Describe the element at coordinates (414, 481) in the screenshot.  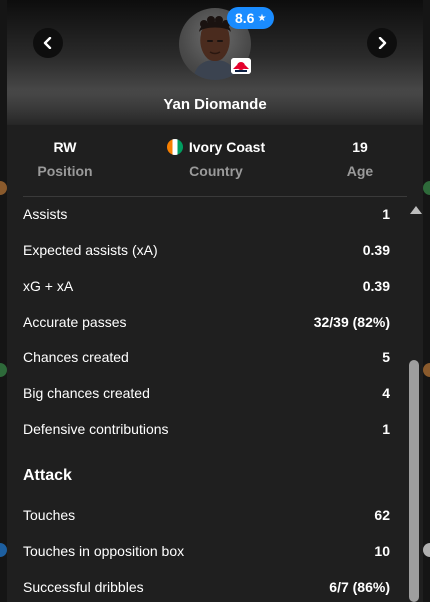
I see `scrollbar-thumb` at that location.